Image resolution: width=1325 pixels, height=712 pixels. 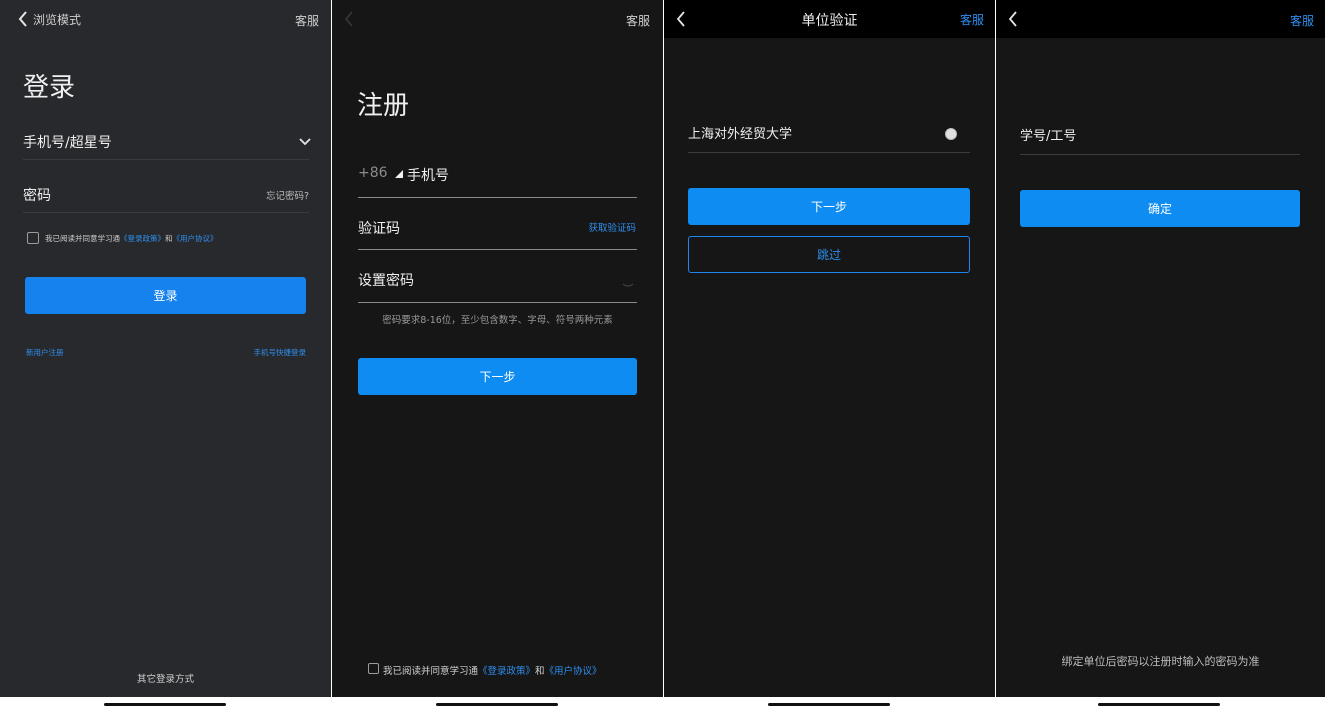 I want to click on page-title: 单位验证, so click(x=829, y=21).